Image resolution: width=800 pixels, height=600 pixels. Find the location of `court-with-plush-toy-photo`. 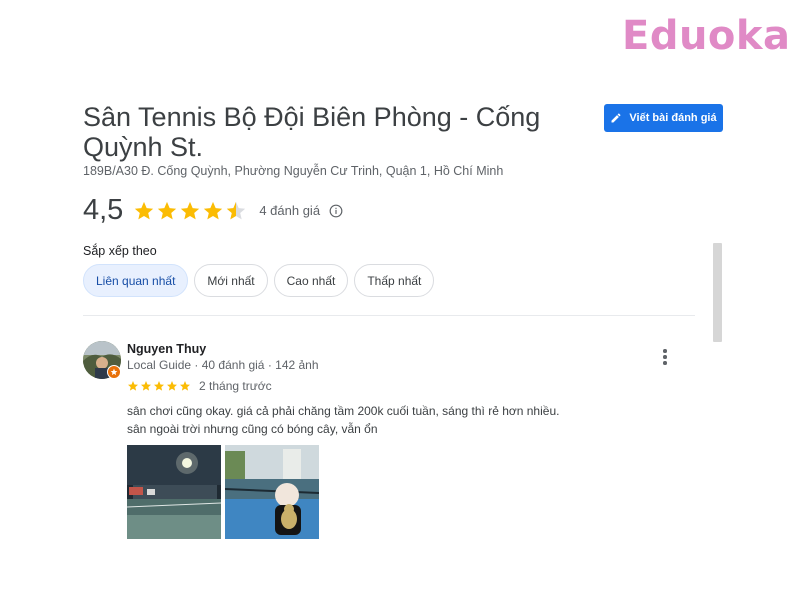

court-with-plush-toy-photo is located at coordinates (272, 492).